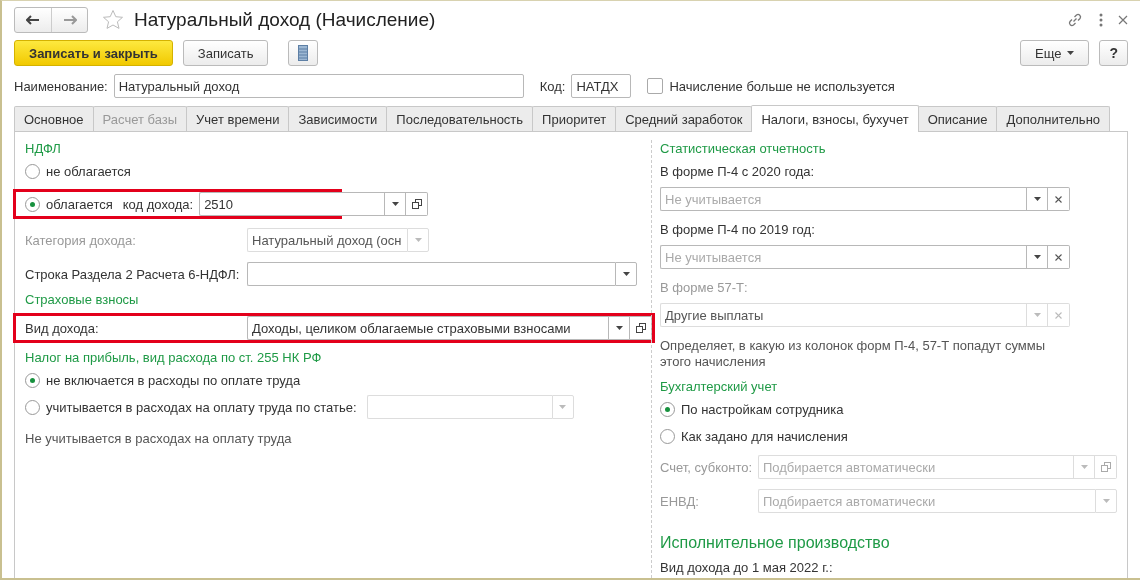 This screenshot has width=1140, height=580. Describe the element at coordinates (1055, 53) in the screenshot. I see `more-button: Еще` at that location.